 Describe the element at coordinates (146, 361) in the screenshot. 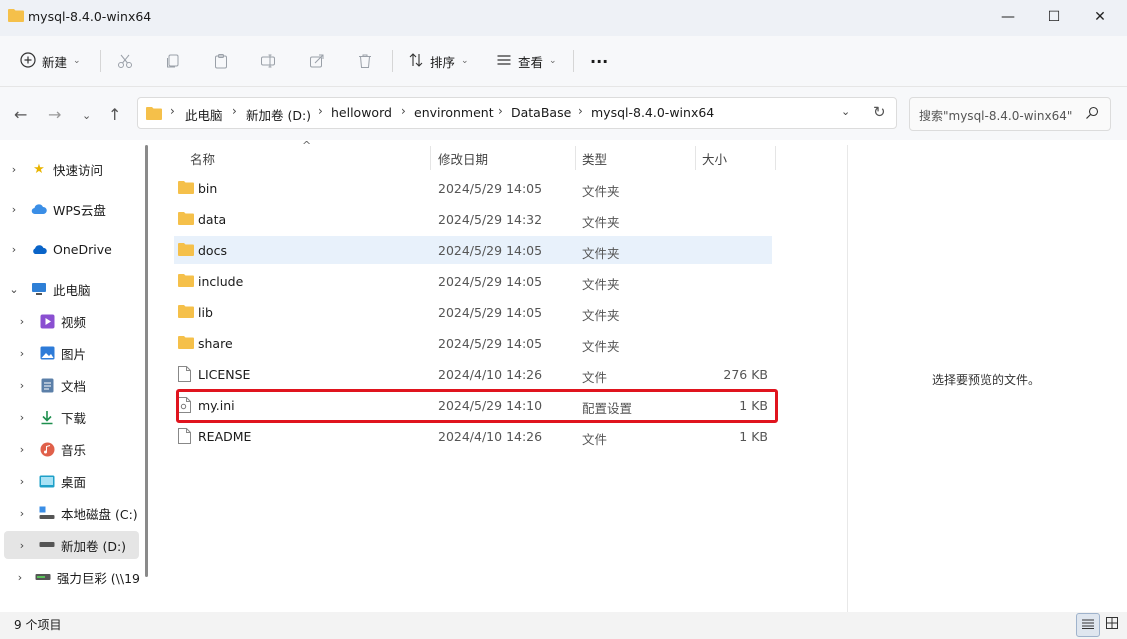

I see `sidebar-scrollbar` at that location.